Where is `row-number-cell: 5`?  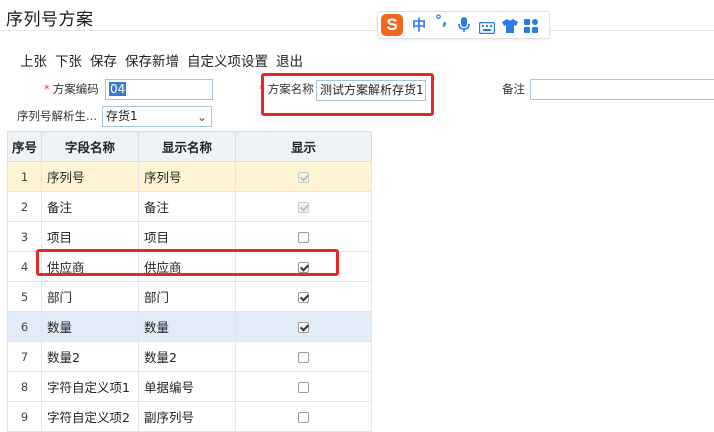 row-number-cell: 5 is located at coordinates (24, 296).